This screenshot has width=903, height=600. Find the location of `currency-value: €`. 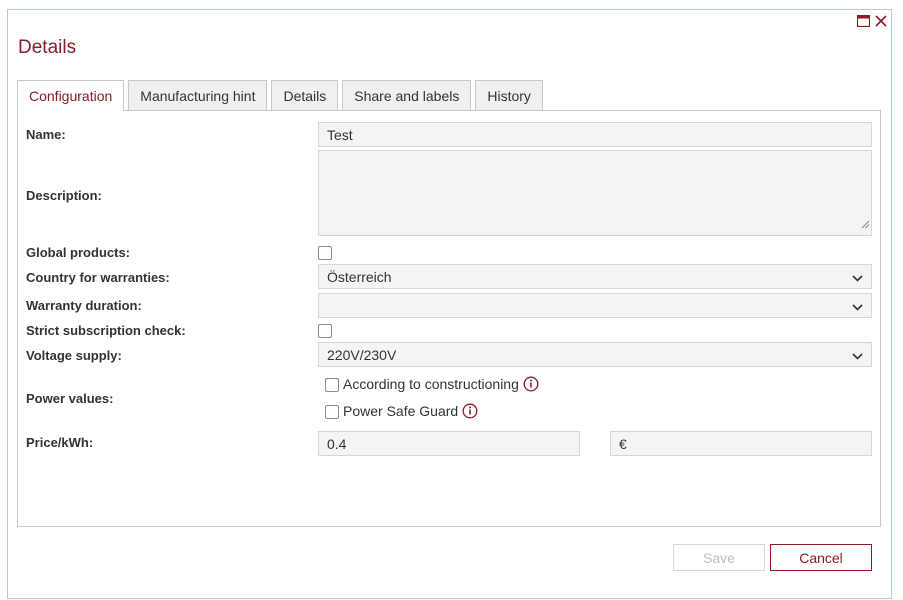

currency-value: € is located at coordinates (623, 443).